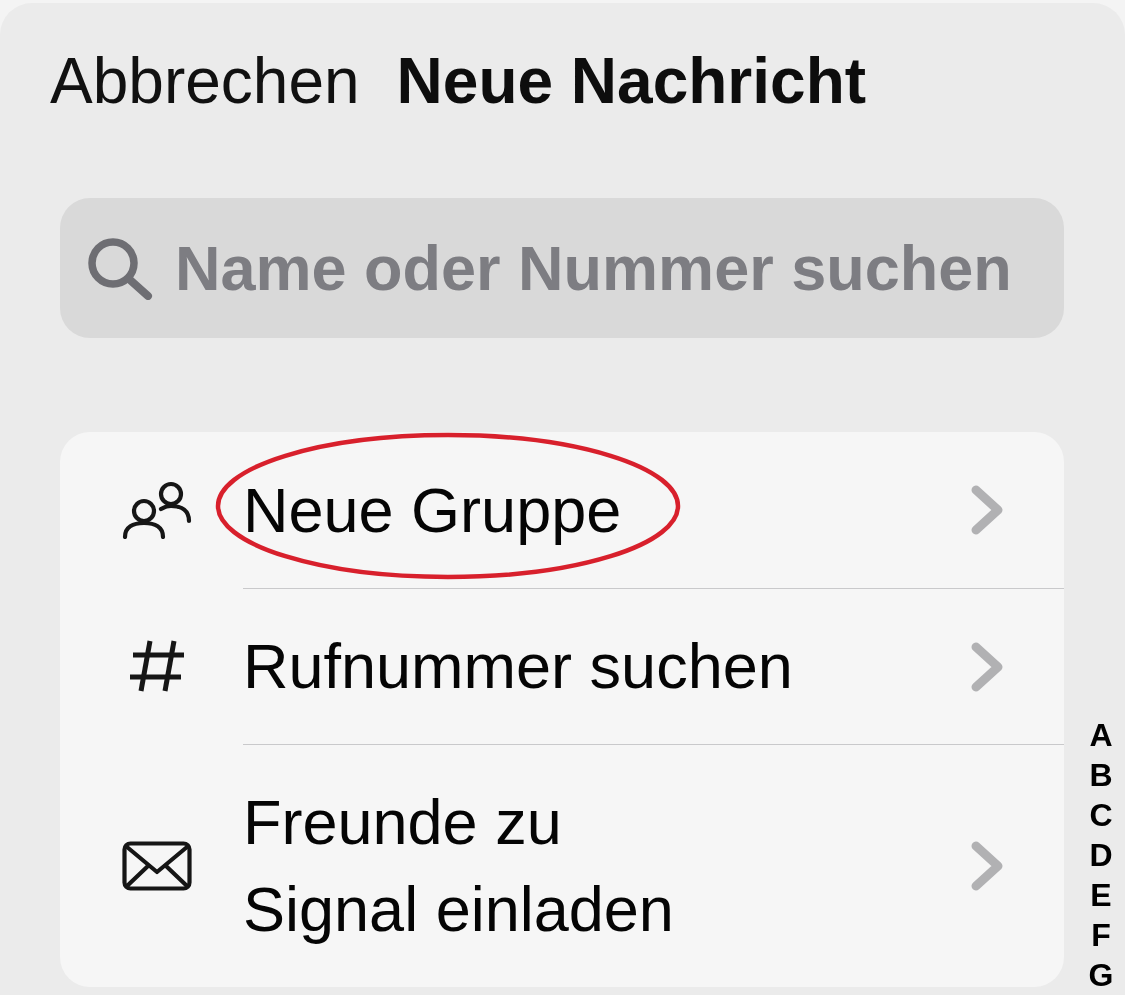  Describe the element at coordinates (1101, 775) in the screenshot. I see `index-letter: B` at that location.